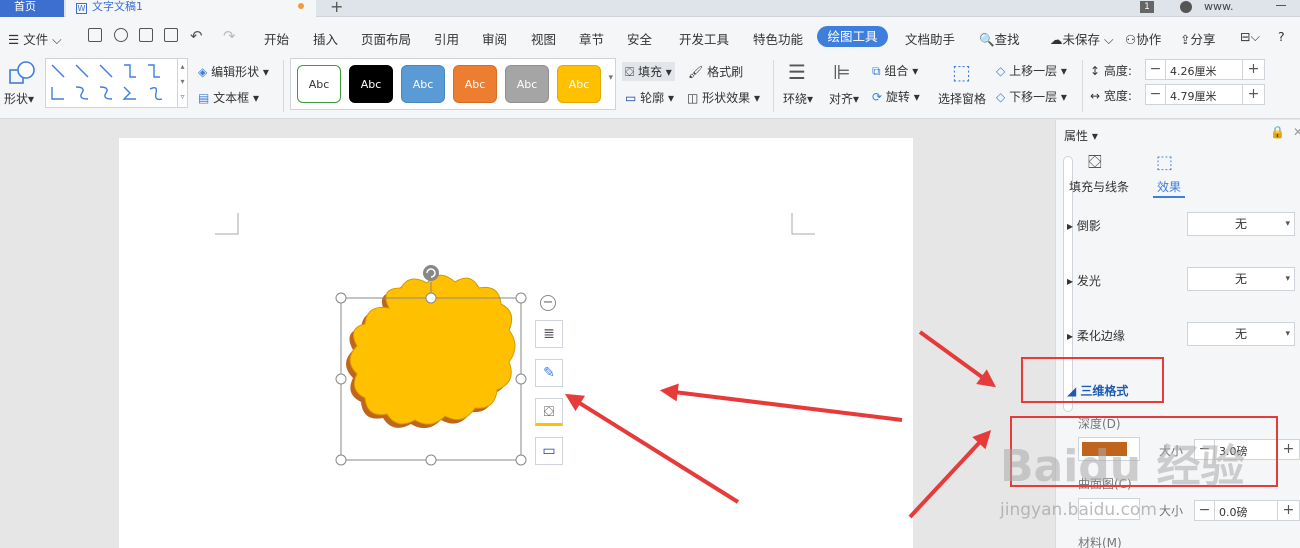 The width and height of the screenshot is (1300, 548). I want to click on tab-document: W 文字文稿1, so click(191, 8).